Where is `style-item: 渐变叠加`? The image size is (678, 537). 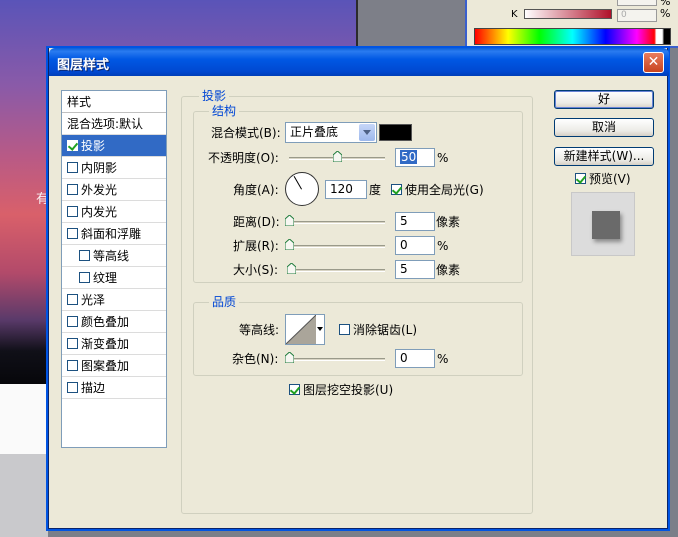
style-item: 渐变叠加 is located at coordinates (114, 344).